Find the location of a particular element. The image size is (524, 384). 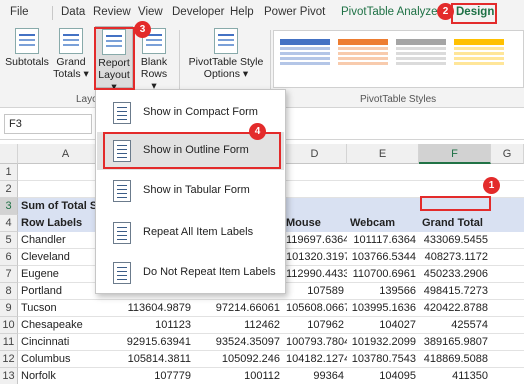

report-layout-highlight is located at coordinates (114, 58).